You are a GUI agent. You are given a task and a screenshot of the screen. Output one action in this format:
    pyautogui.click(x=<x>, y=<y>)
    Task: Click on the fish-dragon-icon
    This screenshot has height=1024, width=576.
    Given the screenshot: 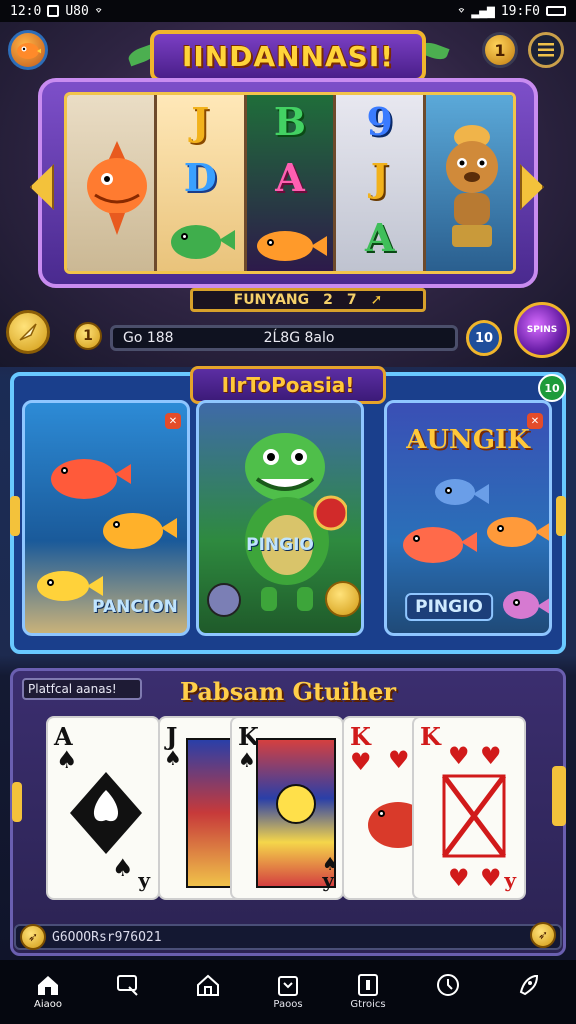 What is the action you would take?
    pyautogui.click(x=117, y=186)
    